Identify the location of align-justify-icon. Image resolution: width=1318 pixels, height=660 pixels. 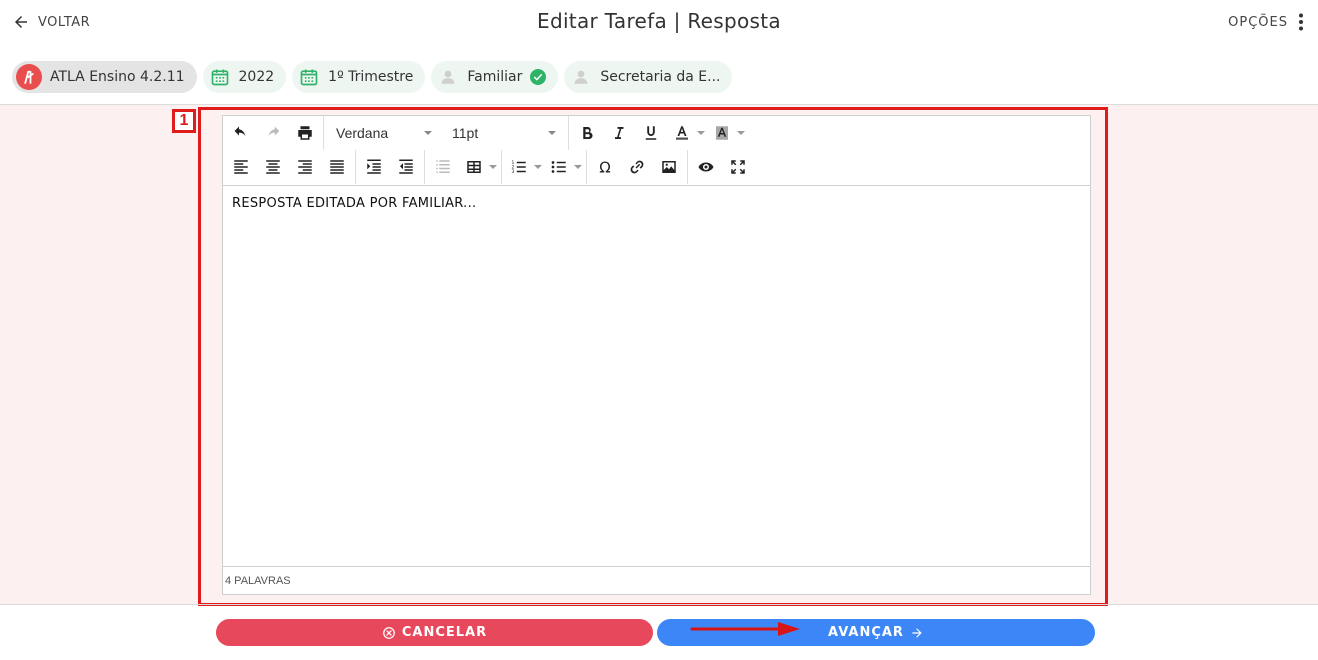
(337, 167).